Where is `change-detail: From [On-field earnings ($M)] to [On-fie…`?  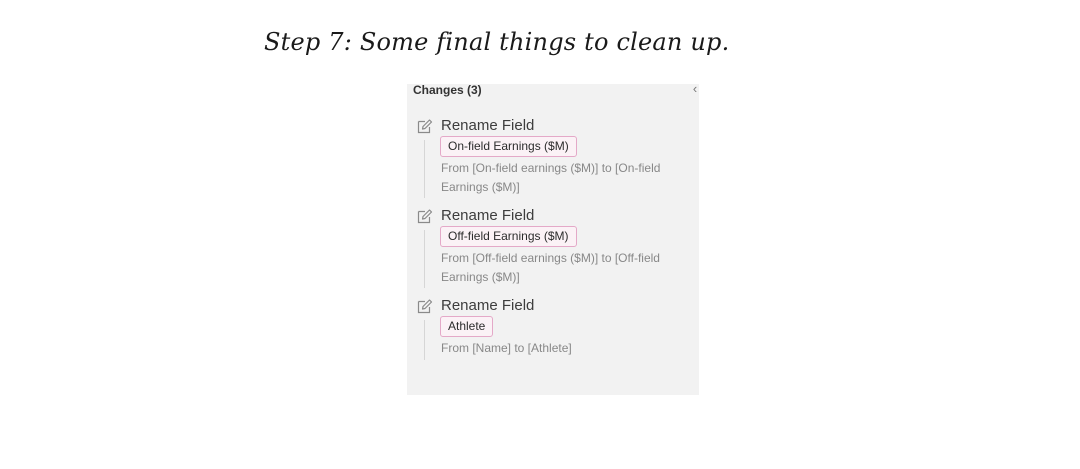
change-detail: From [On-field earnings ($M)] to [On-fie… is located at coordinates (551, 177).